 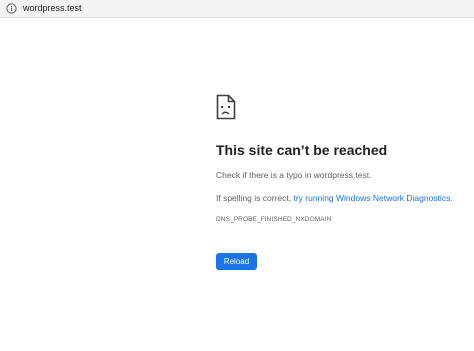 What do you see at coordinates (52, 8) in the screenshot?
I see `url-text: wordpress.test` at bounding box center [52, 8].